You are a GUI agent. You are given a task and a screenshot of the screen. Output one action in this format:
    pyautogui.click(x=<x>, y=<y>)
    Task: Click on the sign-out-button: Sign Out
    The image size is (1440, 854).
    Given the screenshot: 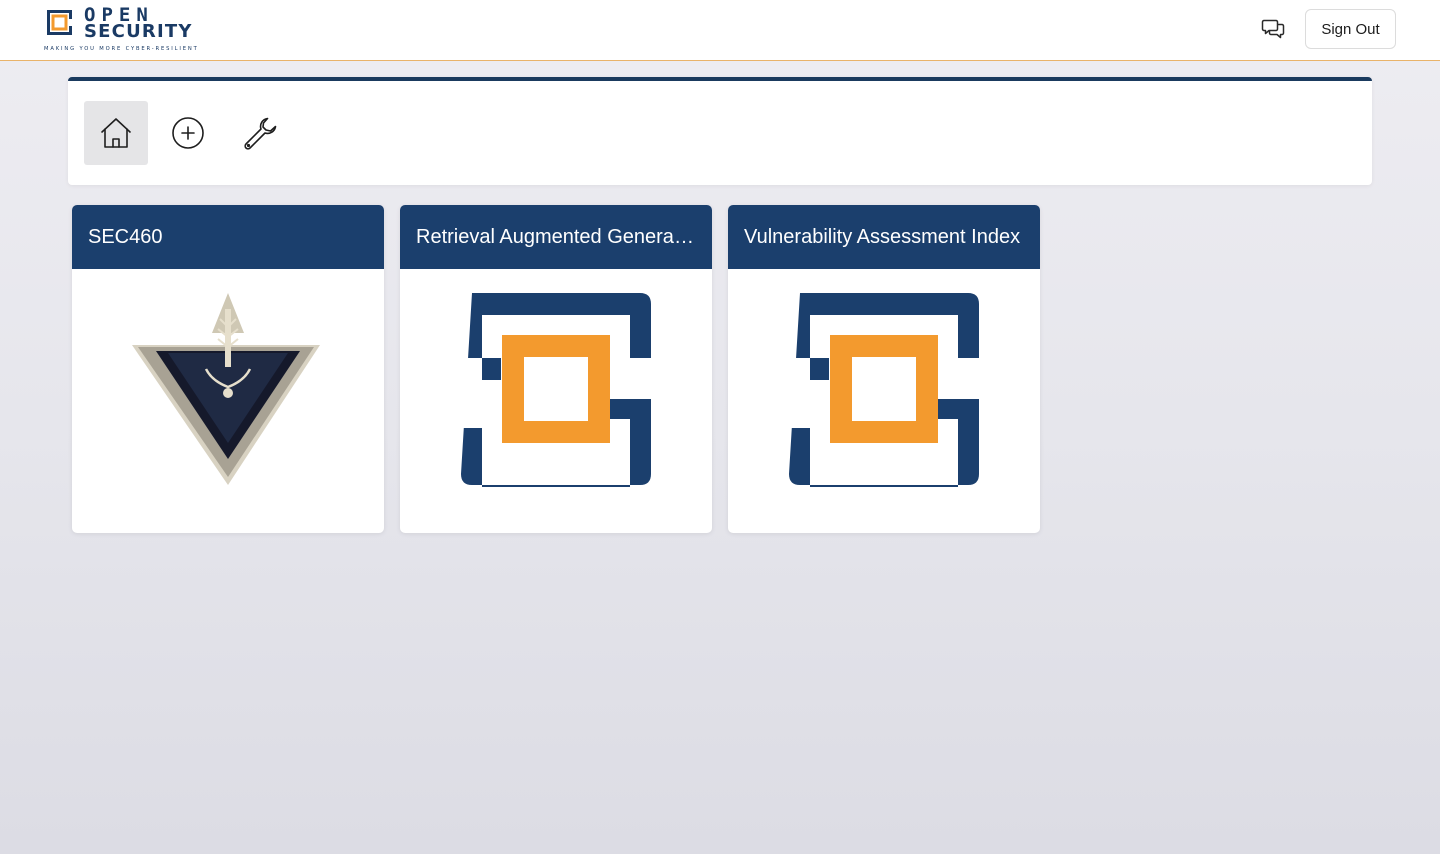 What is the action you would take?
    pyautogui.click(x=1350, y=29)
    